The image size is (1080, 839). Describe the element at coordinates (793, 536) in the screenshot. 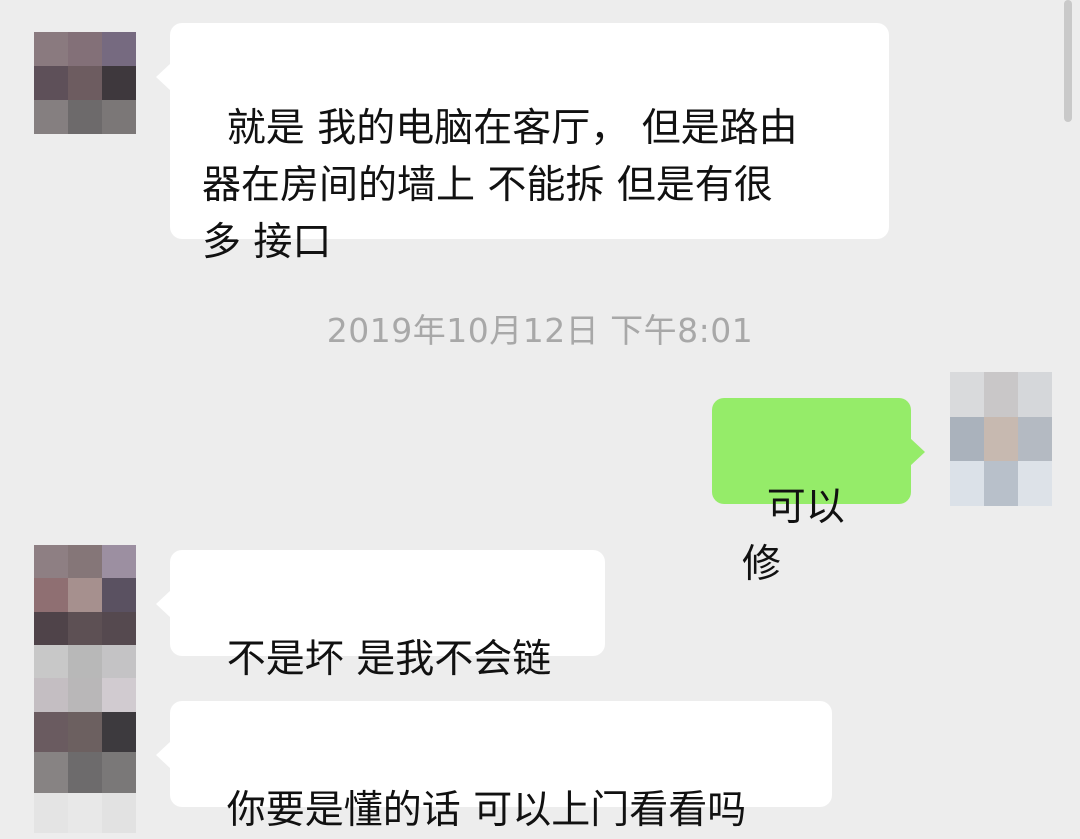

I see `message-text: 可以修` at that location.